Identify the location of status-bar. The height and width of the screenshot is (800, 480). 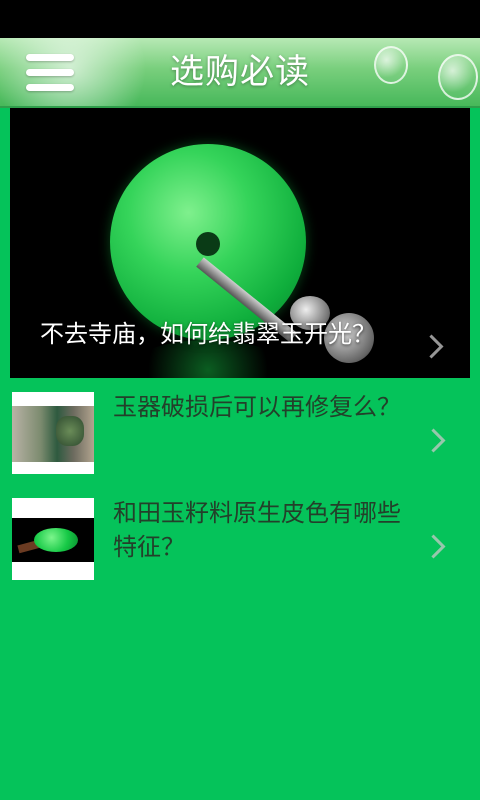
(240, 19).